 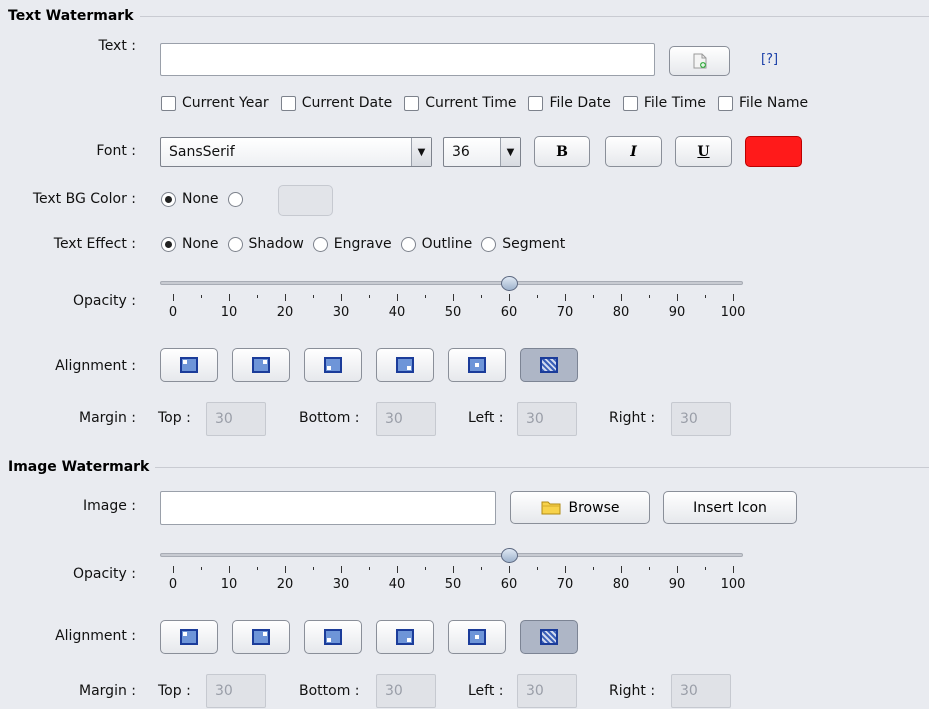 I want to click on checkbox-current-year: Current Year, so click(x=215, y=103).